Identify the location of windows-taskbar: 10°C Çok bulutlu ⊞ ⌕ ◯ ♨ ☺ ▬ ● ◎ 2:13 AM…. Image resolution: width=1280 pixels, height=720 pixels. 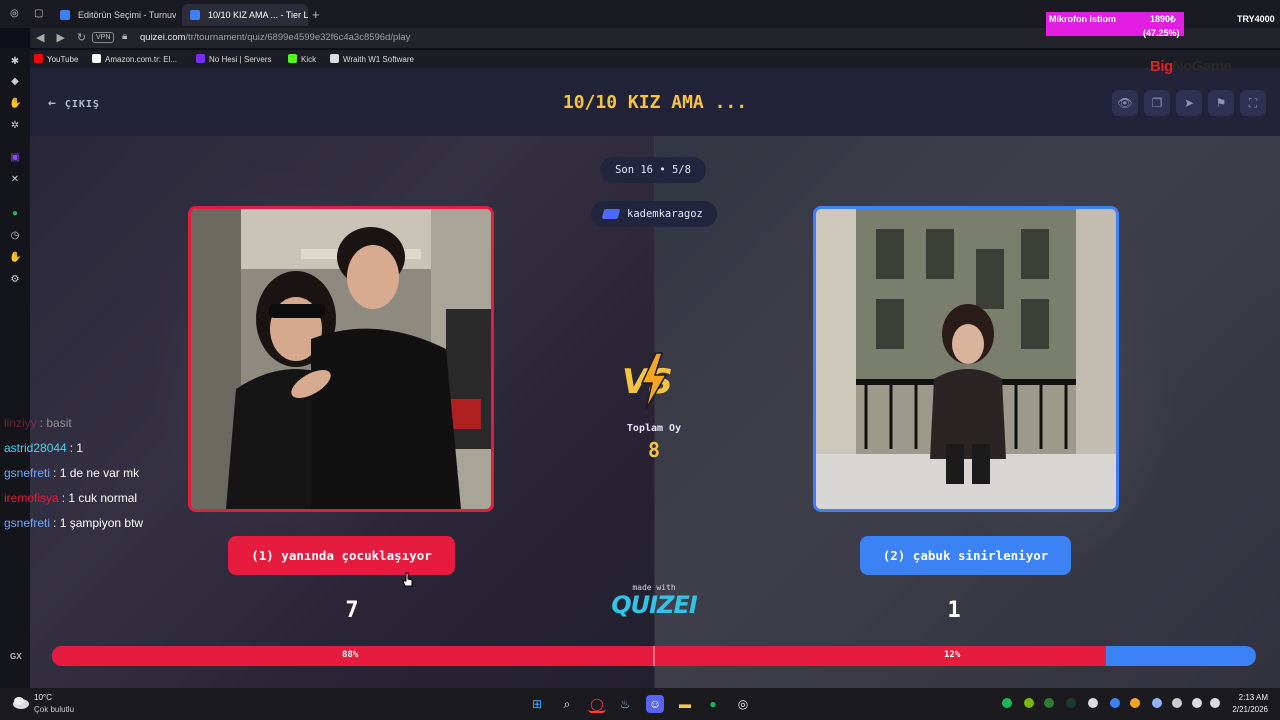
(640, 704).